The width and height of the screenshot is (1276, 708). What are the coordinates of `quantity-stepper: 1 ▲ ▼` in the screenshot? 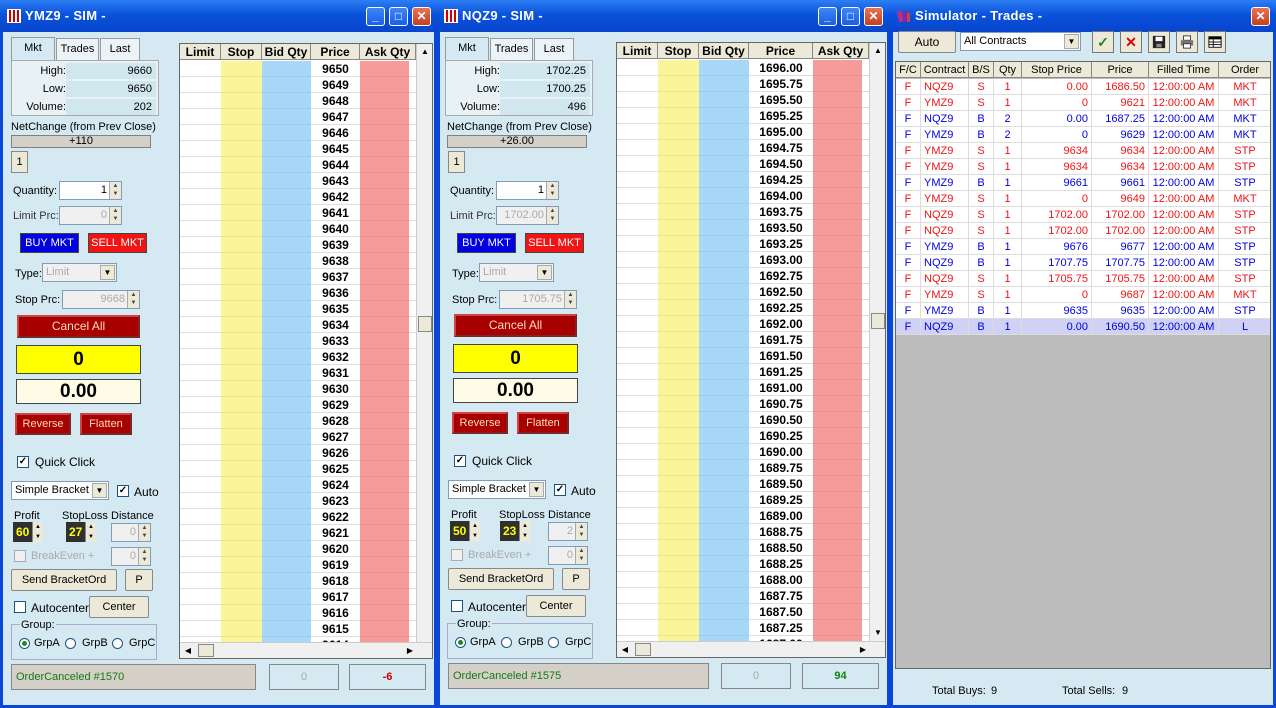 It's located at (527, 190).